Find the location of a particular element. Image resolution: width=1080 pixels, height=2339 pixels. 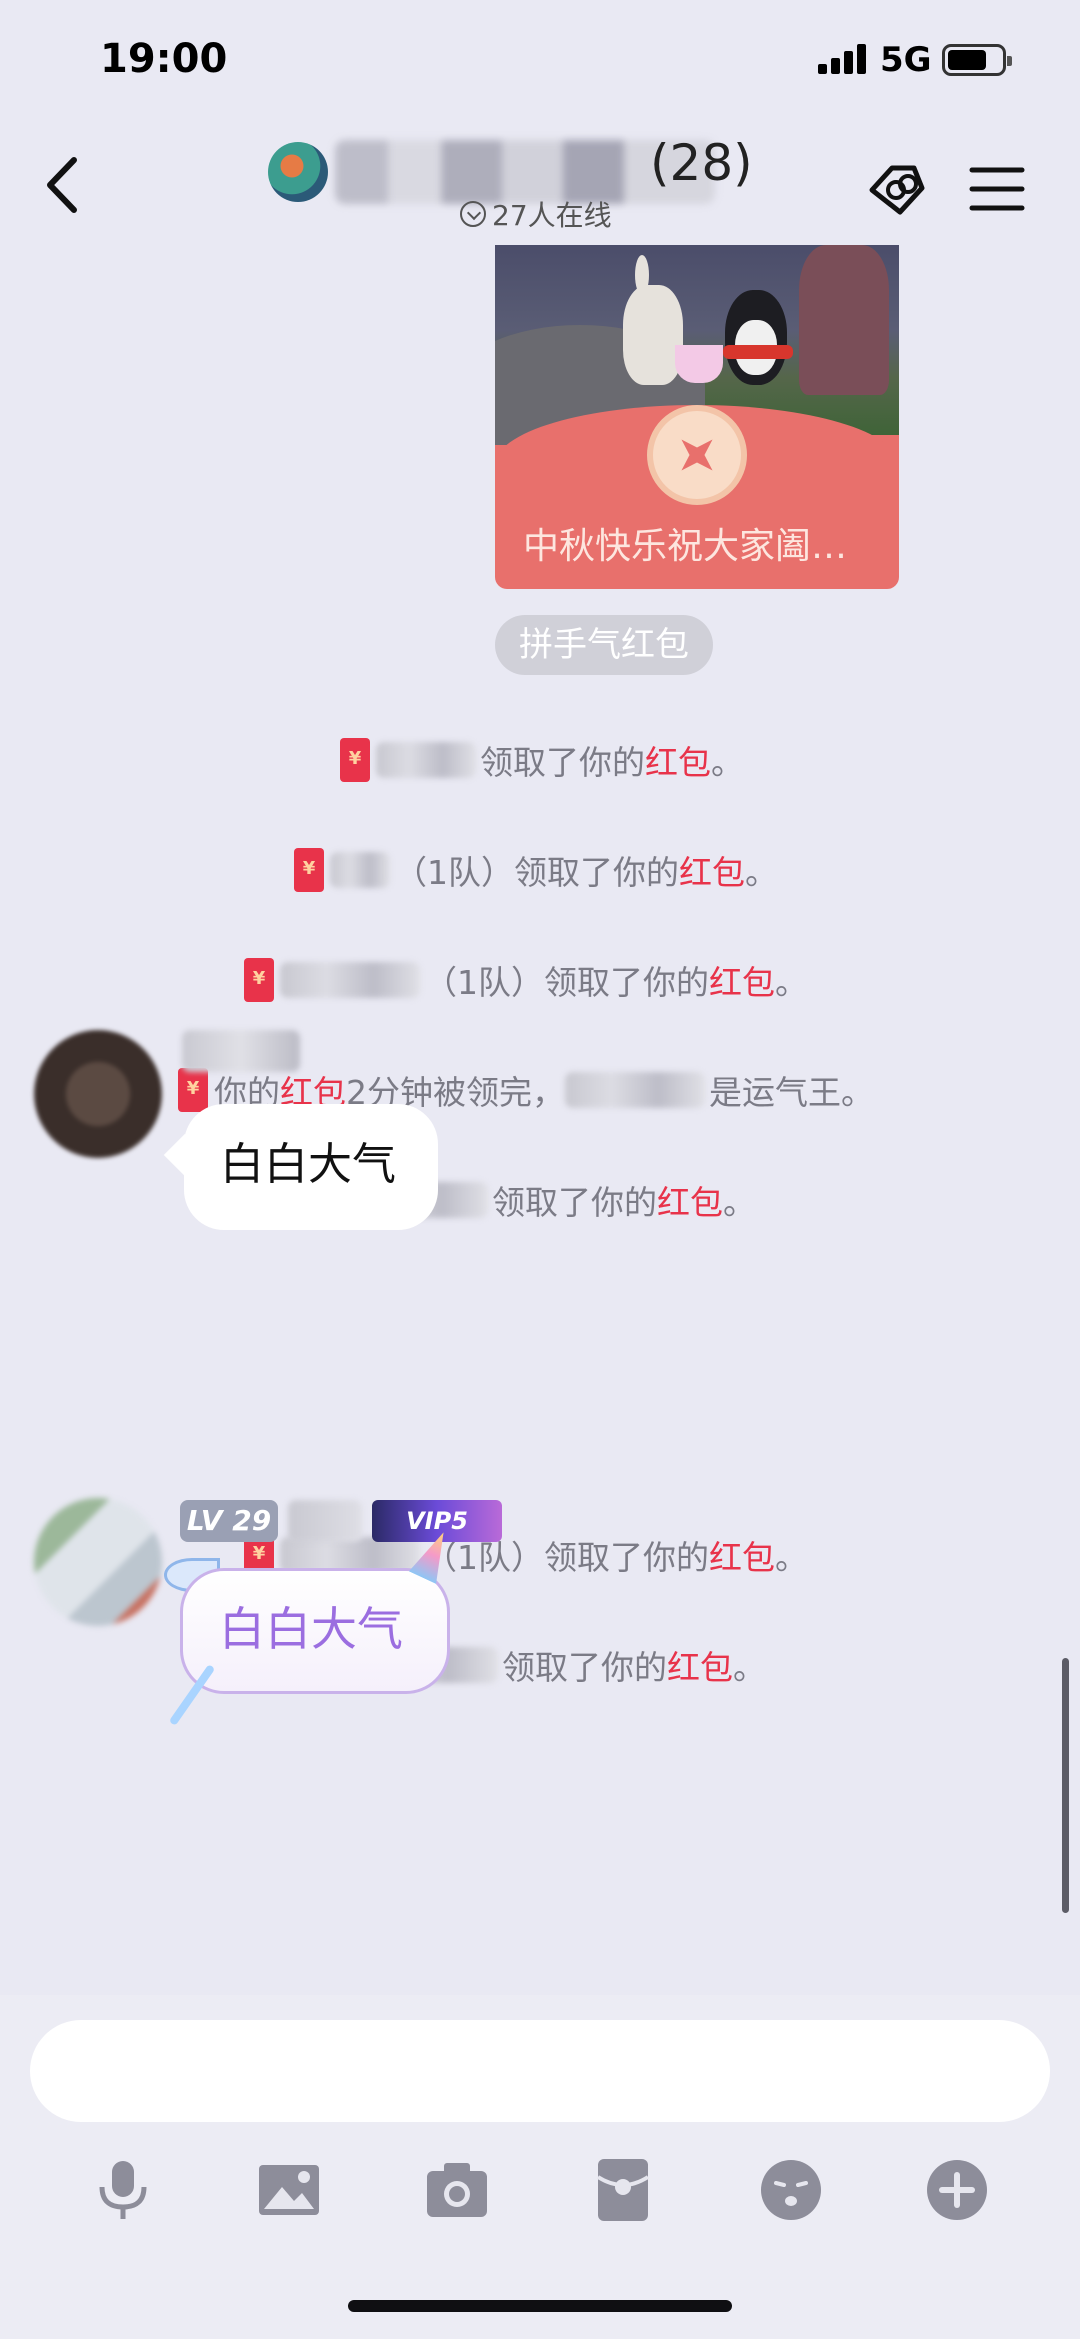

vip-badge: VIP5 is located at coordinates (437, 1521).